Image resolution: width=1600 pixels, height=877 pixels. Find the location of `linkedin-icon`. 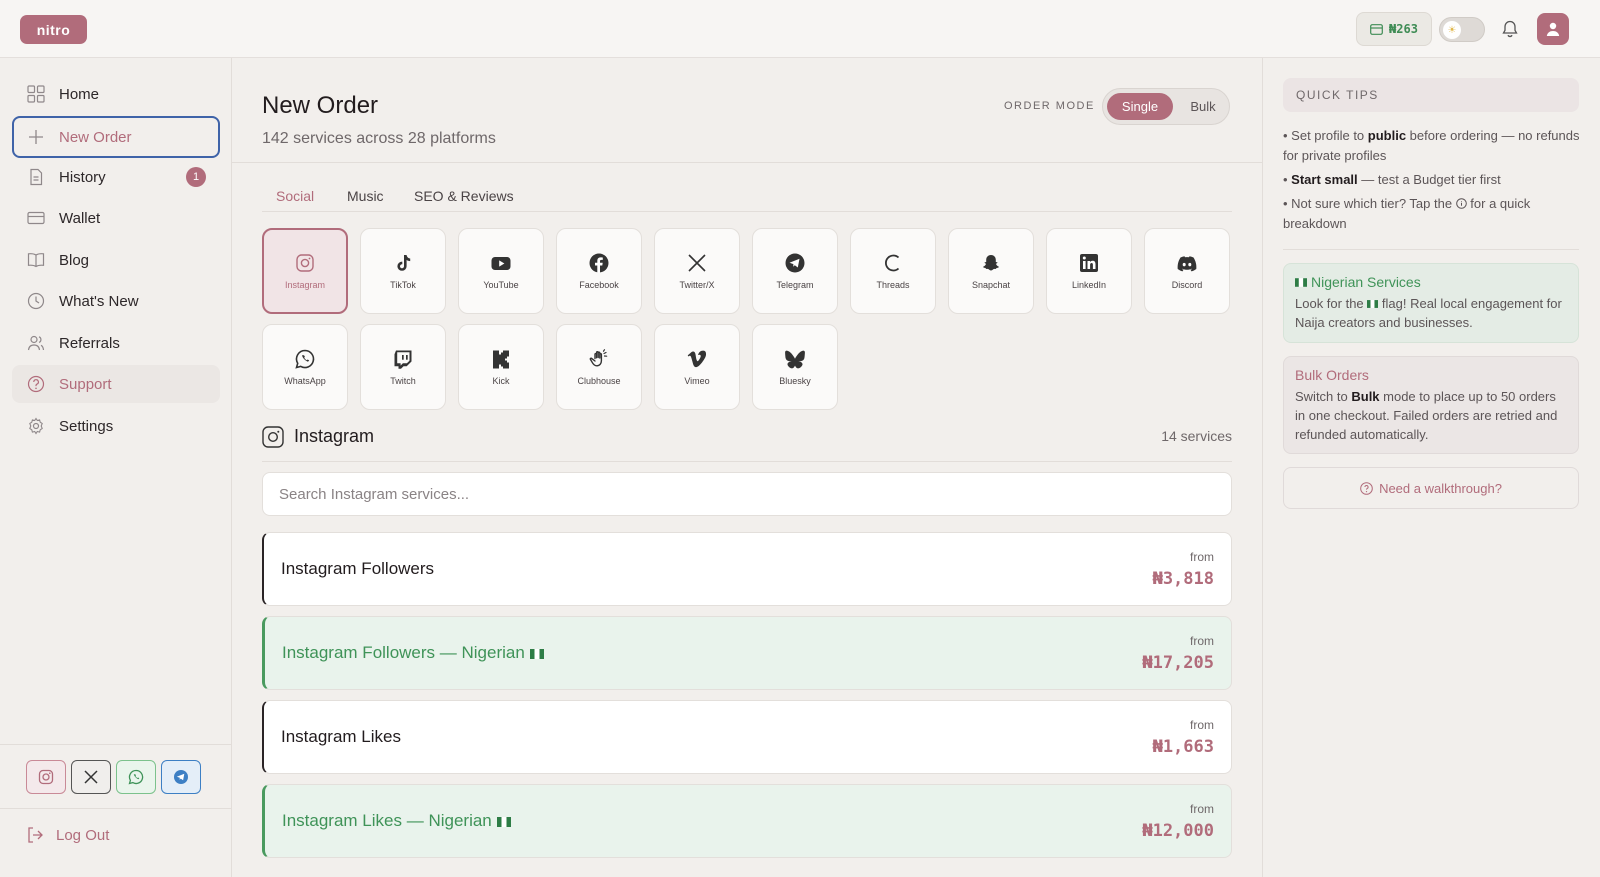

linkedin-icon is located at coordinates (1089, 263).